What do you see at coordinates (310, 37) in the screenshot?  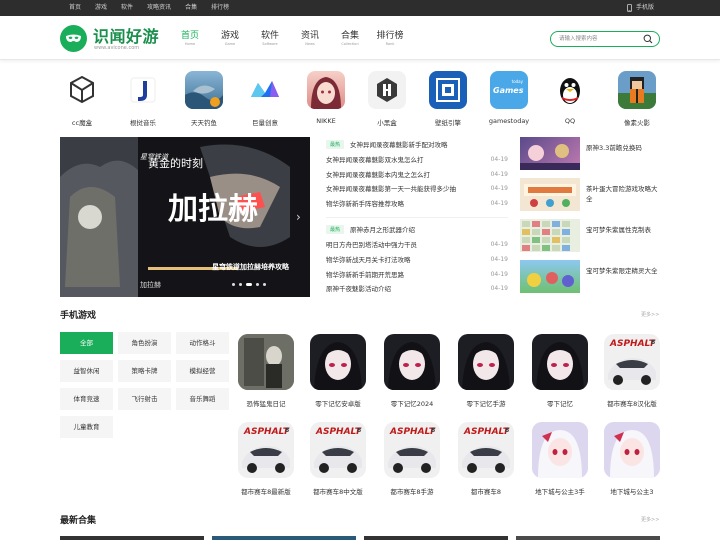 I see `nav-news: 资讯 News` at bounding box center [310, 37].